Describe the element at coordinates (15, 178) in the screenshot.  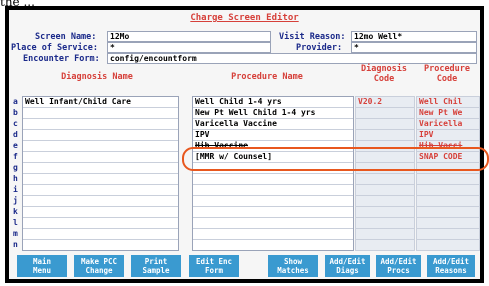
I see `row-letter: h` at that location.